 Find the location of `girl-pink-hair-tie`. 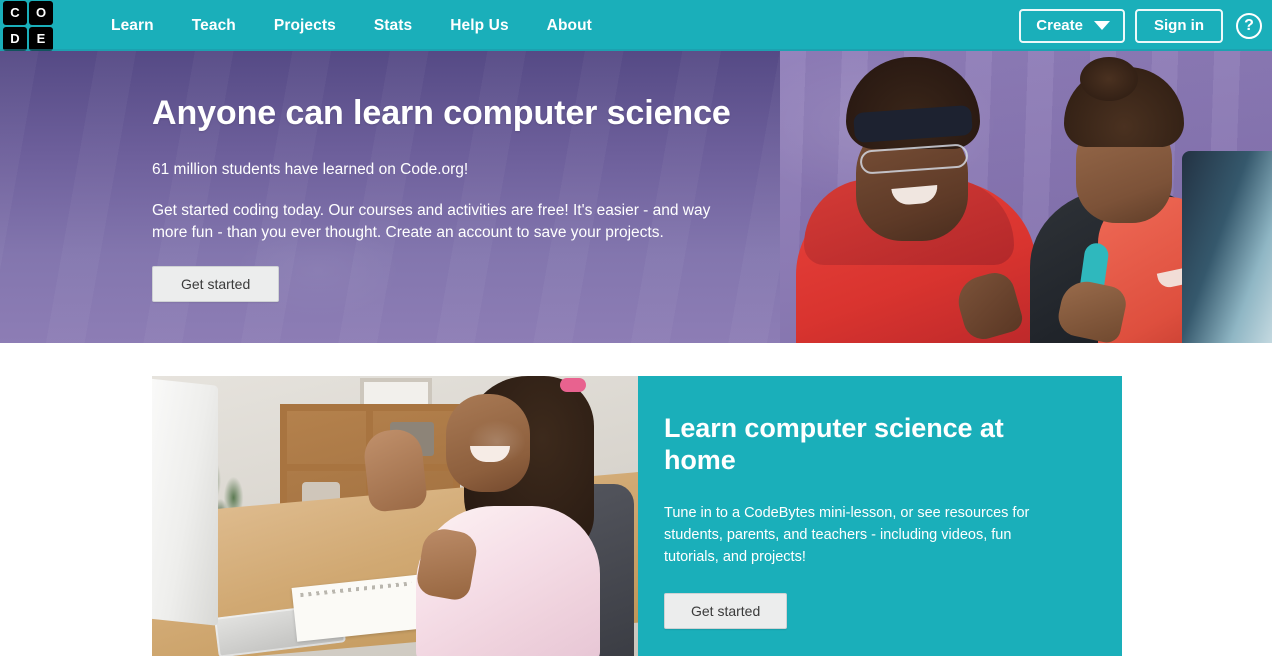

girl-pink-hair-tie is located at coordinates (573, 385).